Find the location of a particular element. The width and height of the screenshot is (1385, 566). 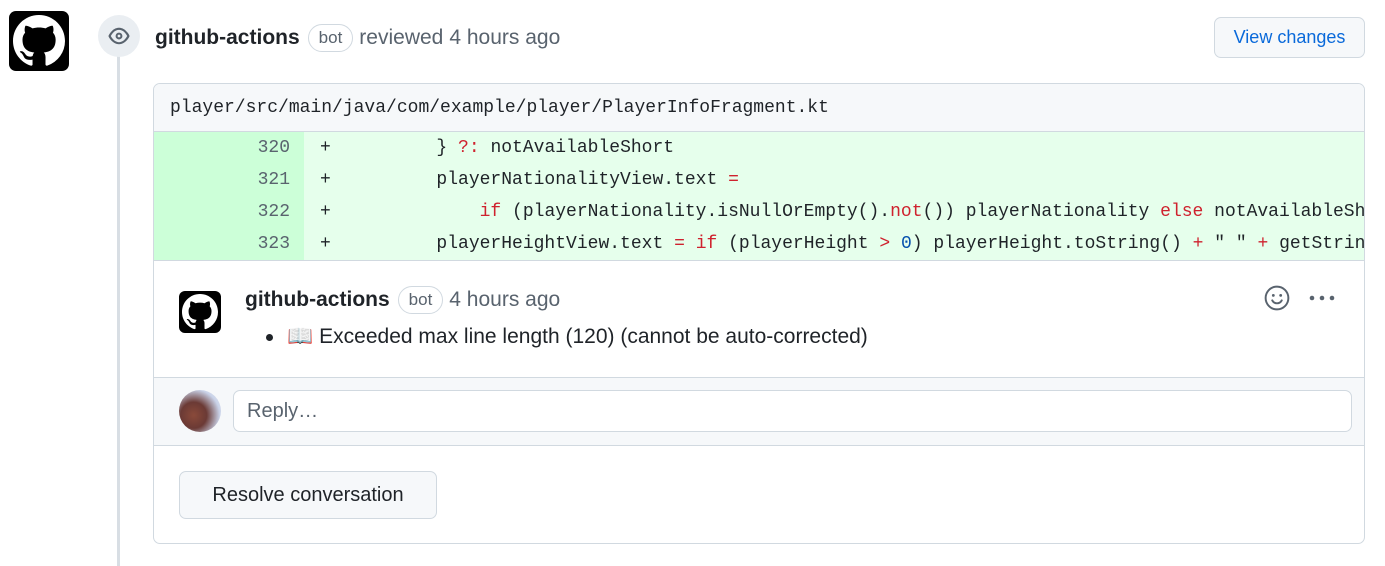

line-number: 320 is located at coordinates (229, 148).